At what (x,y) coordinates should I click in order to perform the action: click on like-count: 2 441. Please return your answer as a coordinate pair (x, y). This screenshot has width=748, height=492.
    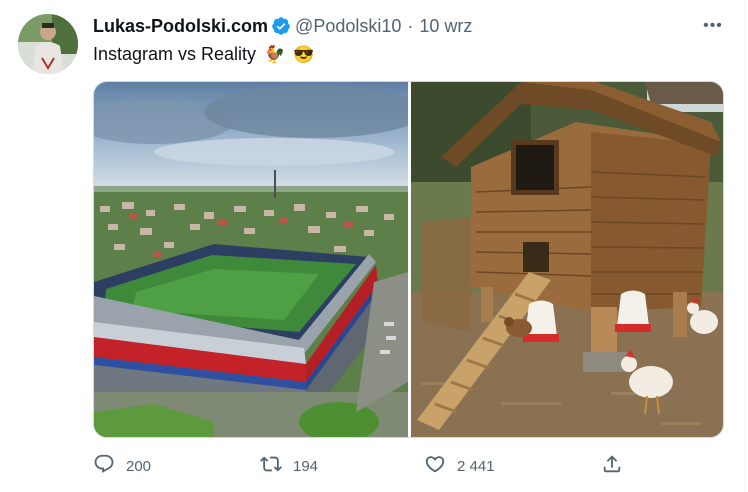
    Looking at the image, I should click on (476, 466).